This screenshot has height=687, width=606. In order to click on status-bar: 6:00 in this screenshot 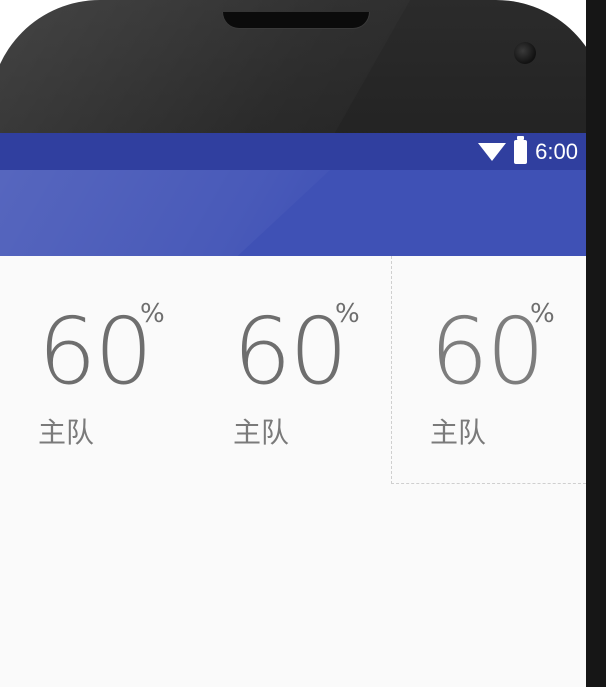, I will do `click(293, 151)`.